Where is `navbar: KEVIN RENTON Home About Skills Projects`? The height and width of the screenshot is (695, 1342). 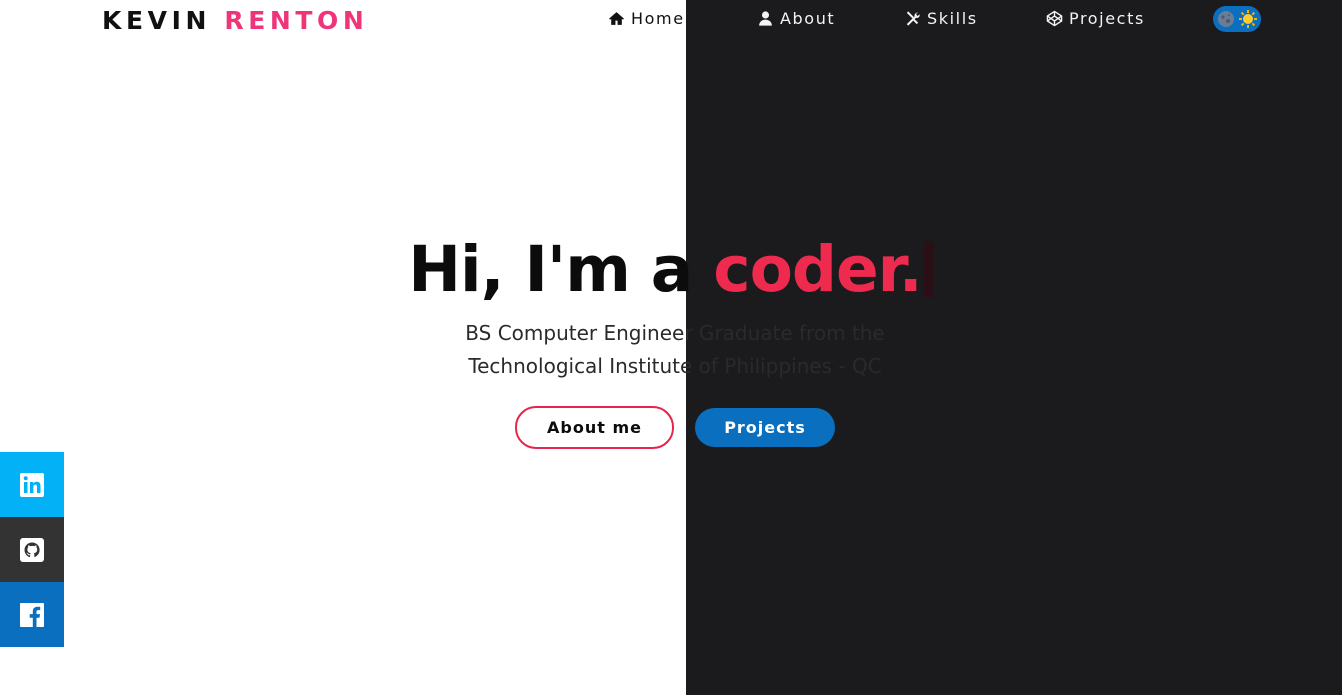
navbar: KEVIN RENTON Home About Skills Projects is located at coordinates (671, 20).